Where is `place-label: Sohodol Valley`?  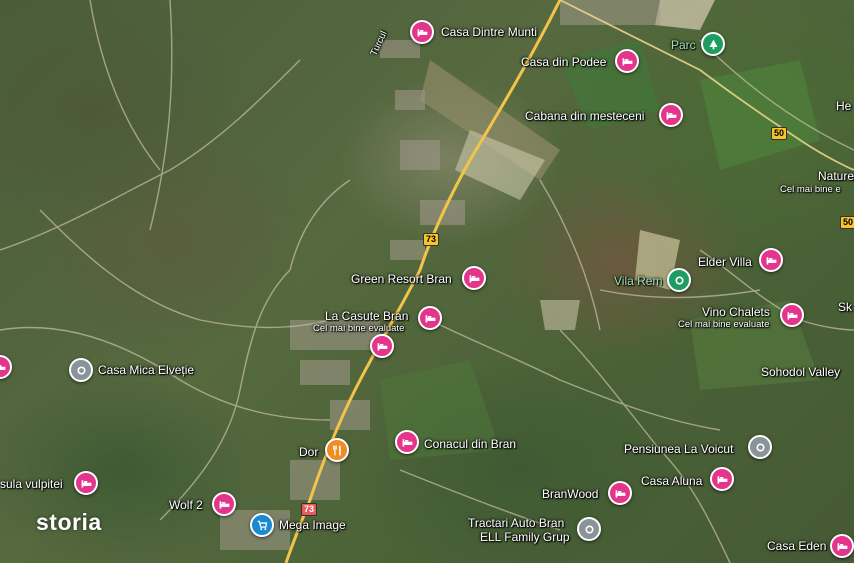
place-label: Sohodol Valley is located at coordinates (800, 372).